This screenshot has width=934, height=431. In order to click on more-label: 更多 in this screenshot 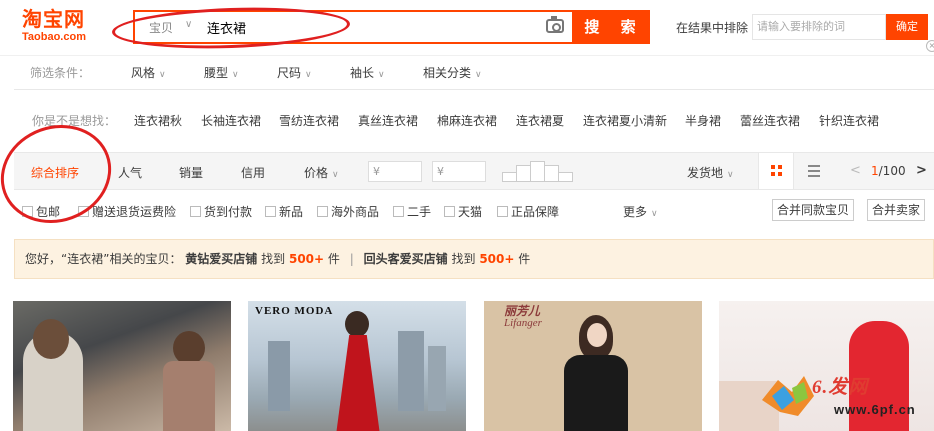, I will do `click(635, 212)`.